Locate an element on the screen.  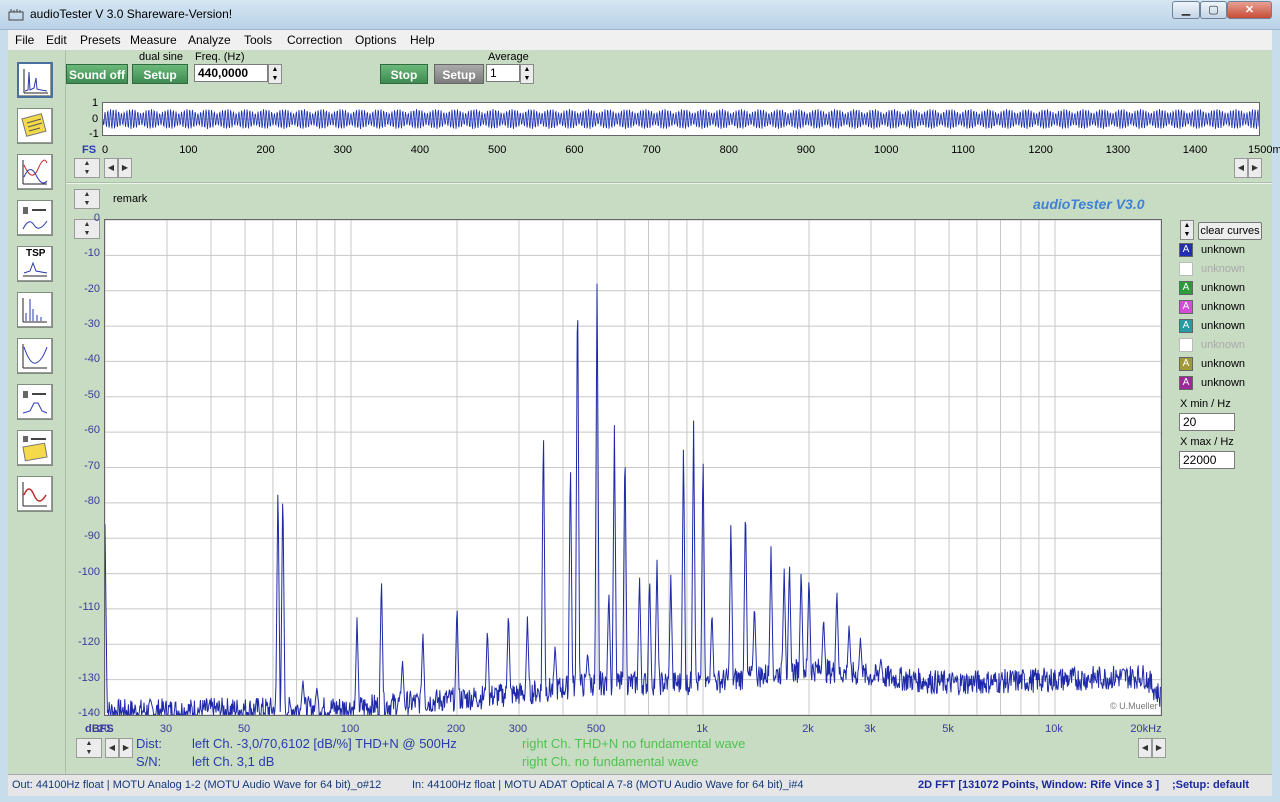
y-tick-label: -60 is located at coordinates (92, 430).